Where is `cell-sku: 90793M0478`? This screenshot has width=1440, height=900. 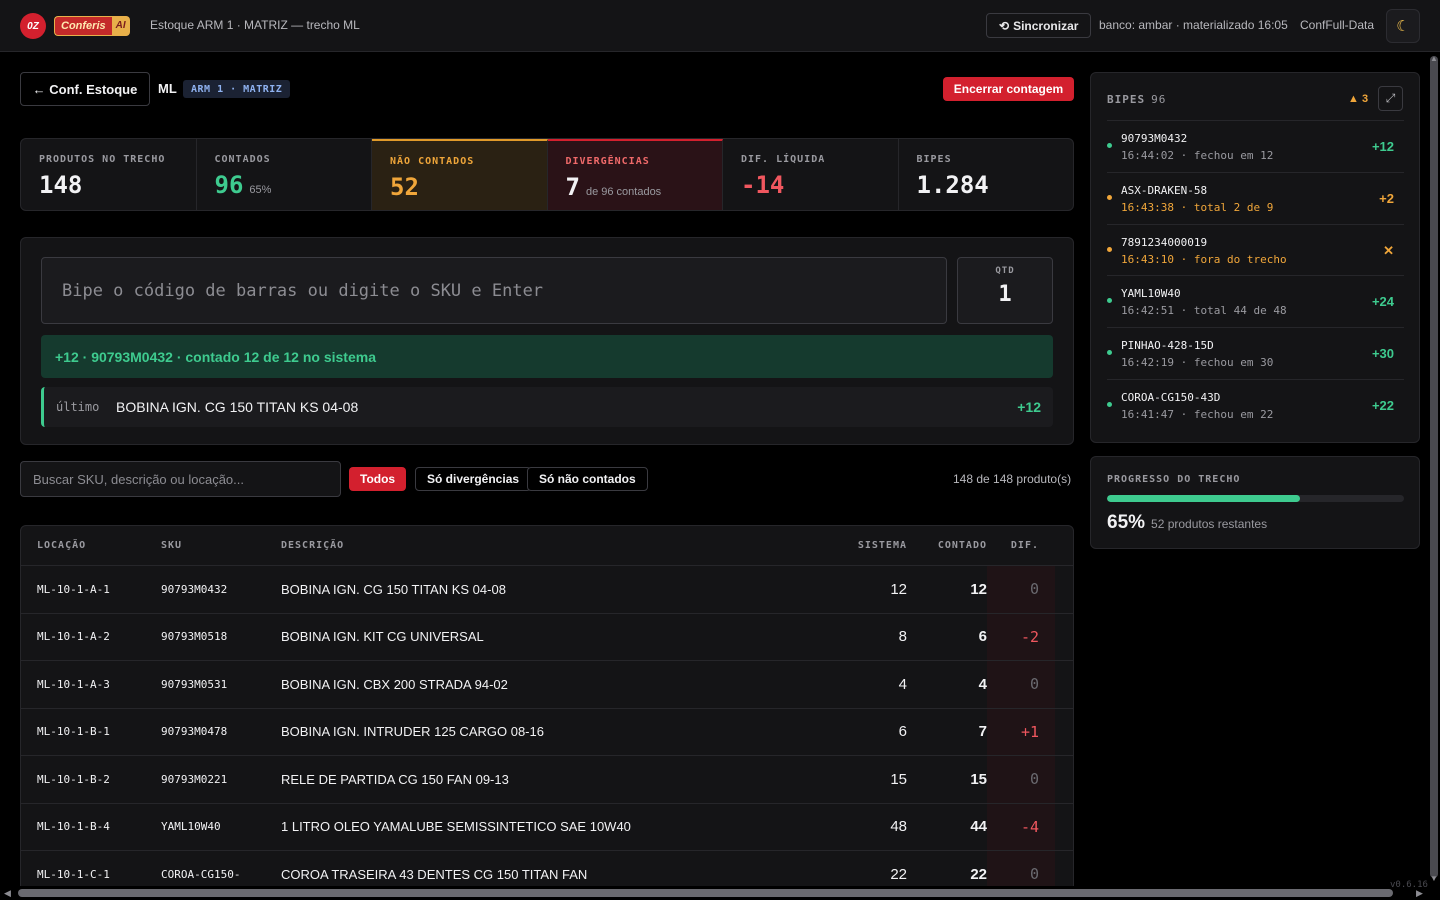
cell-sku: 90793M0478 is located at coordinates (194, 732).